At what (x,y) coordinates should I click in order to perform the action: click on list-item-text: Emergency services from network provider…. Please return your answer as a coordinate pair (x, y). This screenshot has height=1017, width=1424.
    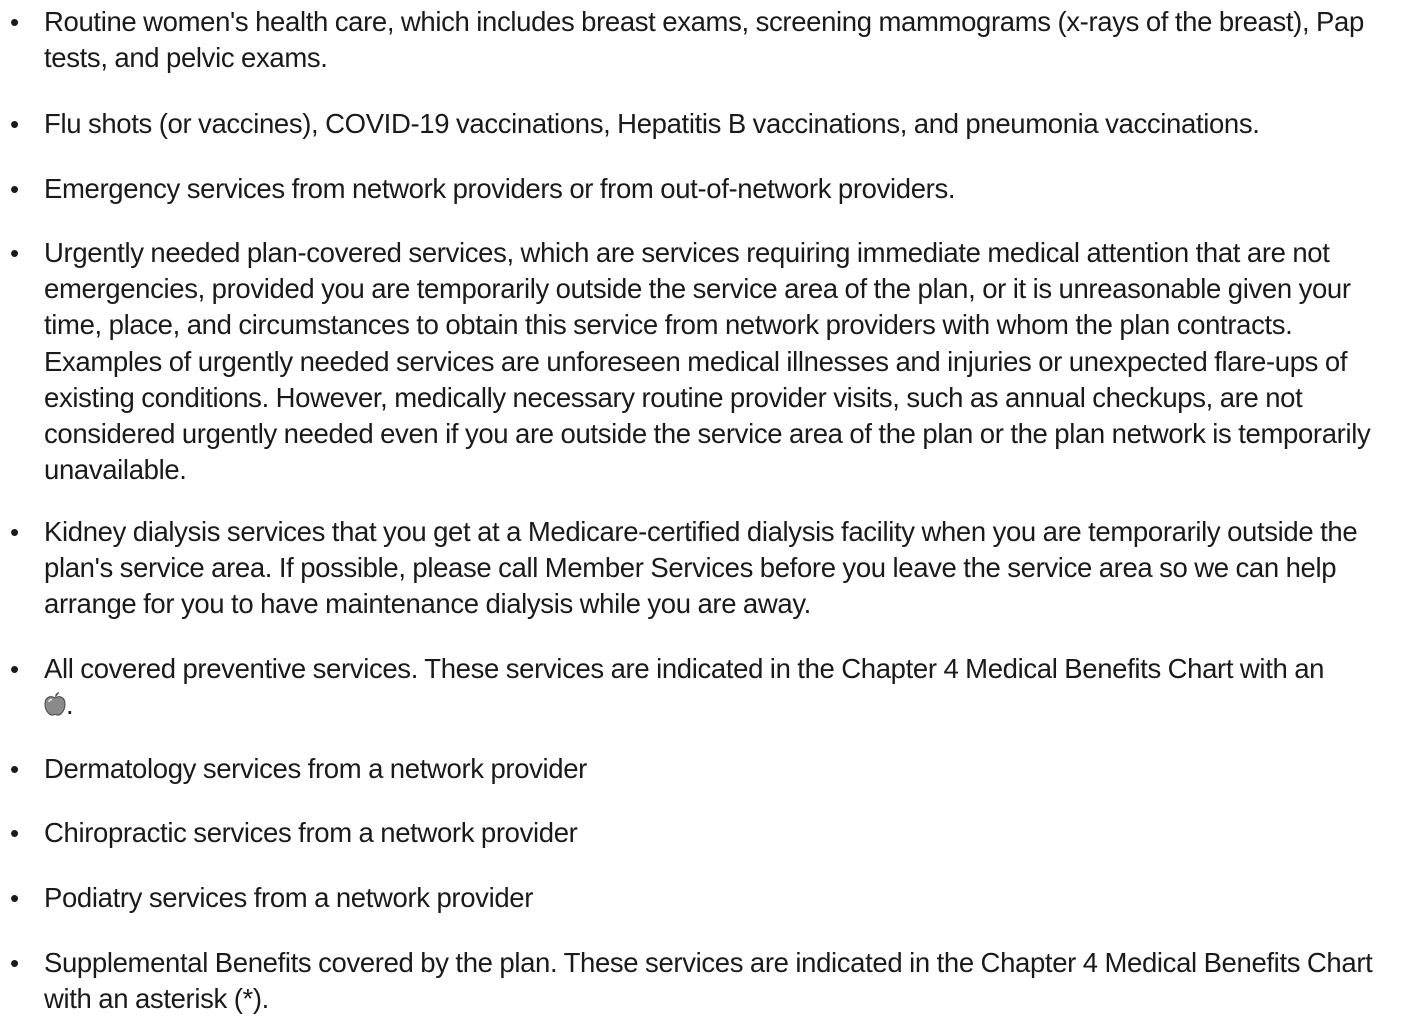
    Looking at the image, I should click on (500, 188).